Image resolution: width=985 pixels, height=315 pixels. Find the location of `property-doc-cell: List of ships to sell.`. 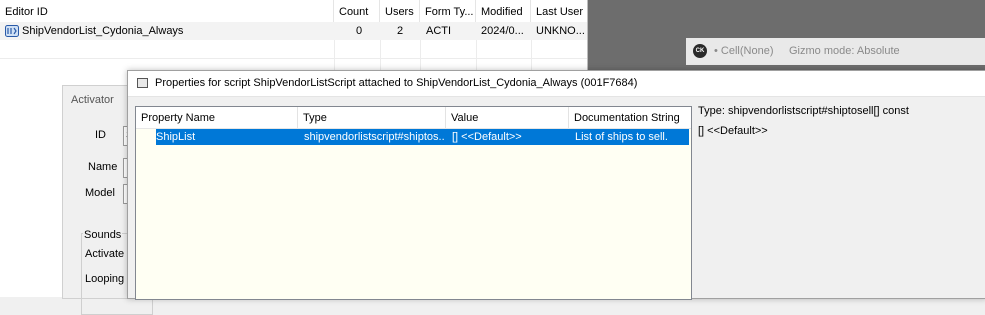

property-doc-cell: List of ships to sell. is located at coordinates (621, 137).